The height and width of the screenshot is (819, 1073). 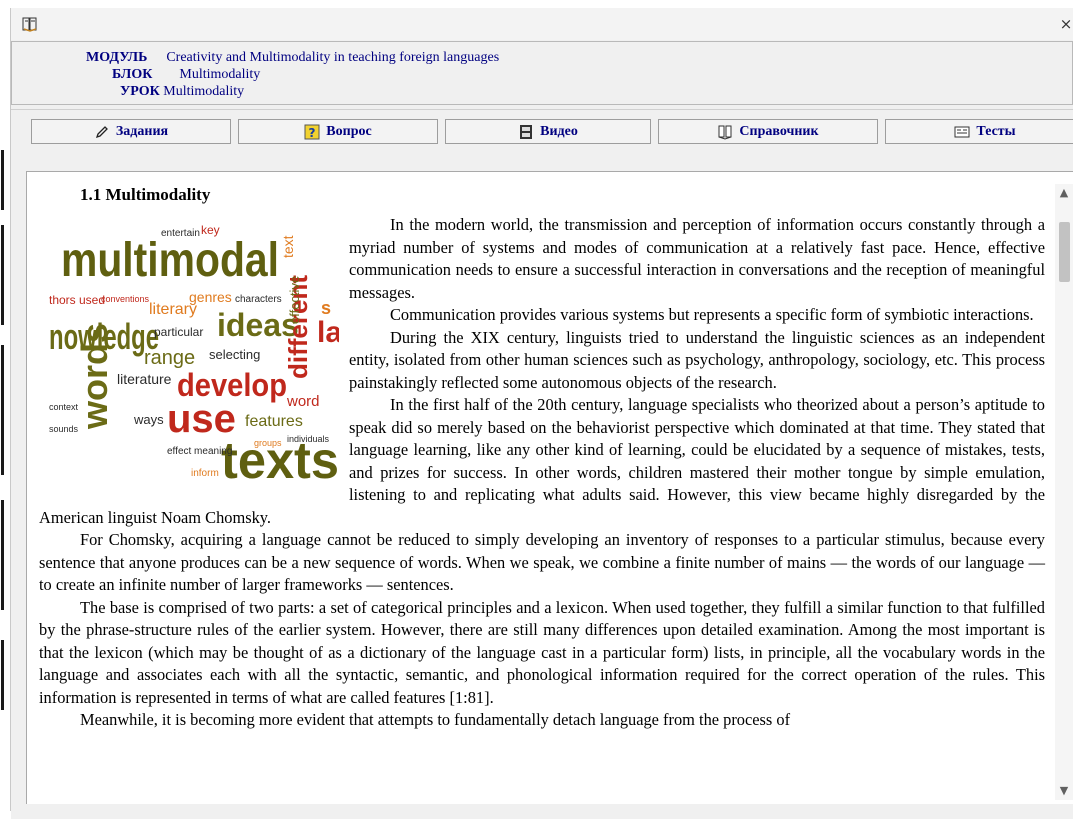 What do you see at coordinates (328, 332) in the screenshot?
I see `wc-word-la: la` at bounding box center [328, 332].